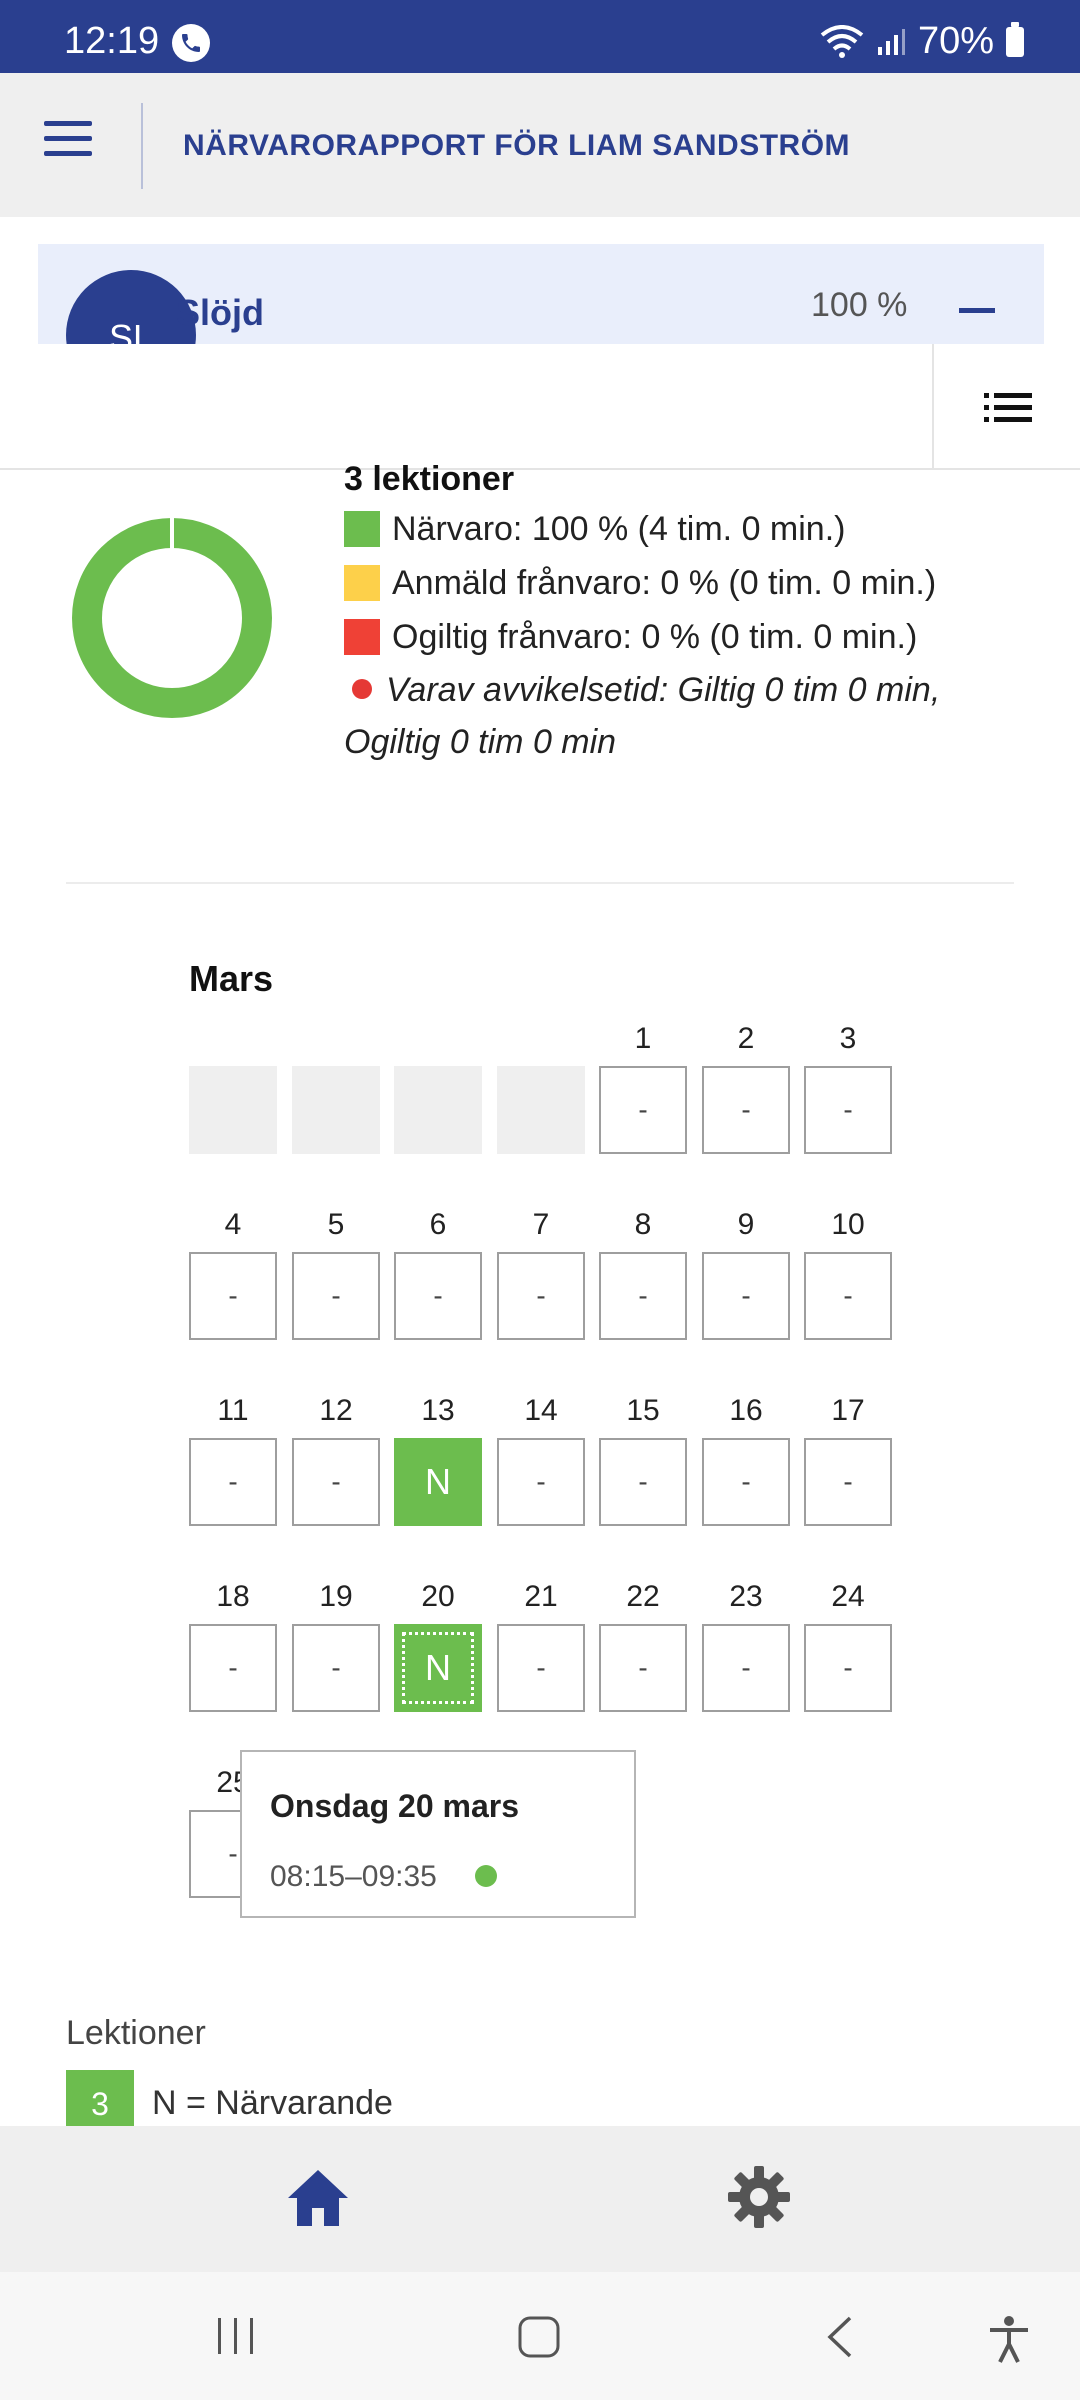  What do you see at coordinates (540, 36) in the screenshot?
I see `status-bar: 12:19 70%` at bounding box center [540, 36].